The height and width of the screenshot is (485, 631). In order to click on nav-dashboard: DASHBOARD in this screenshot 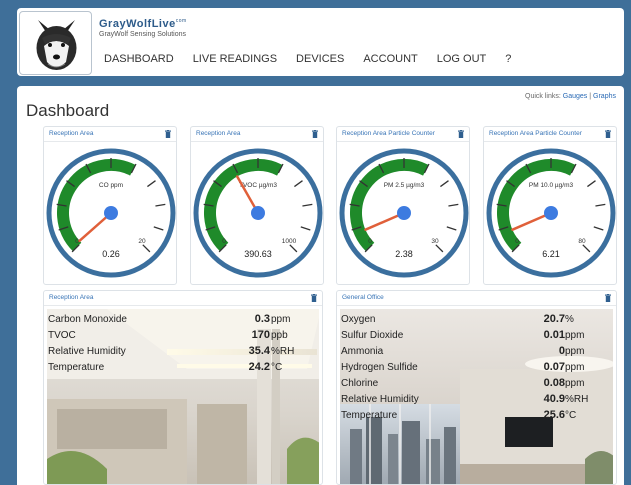, I will do `click(139, 59)`.